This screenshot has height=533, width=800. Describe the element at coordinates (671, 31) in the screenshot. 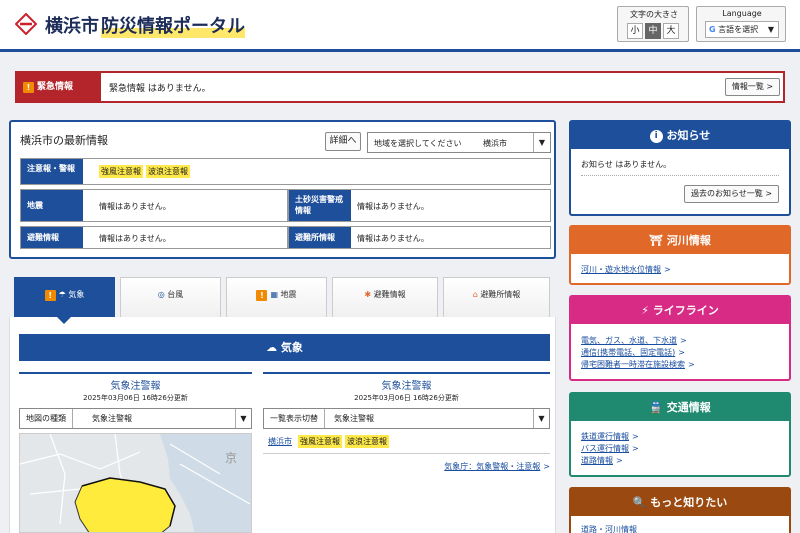

I see `font-size-large-button: 大` at that location.